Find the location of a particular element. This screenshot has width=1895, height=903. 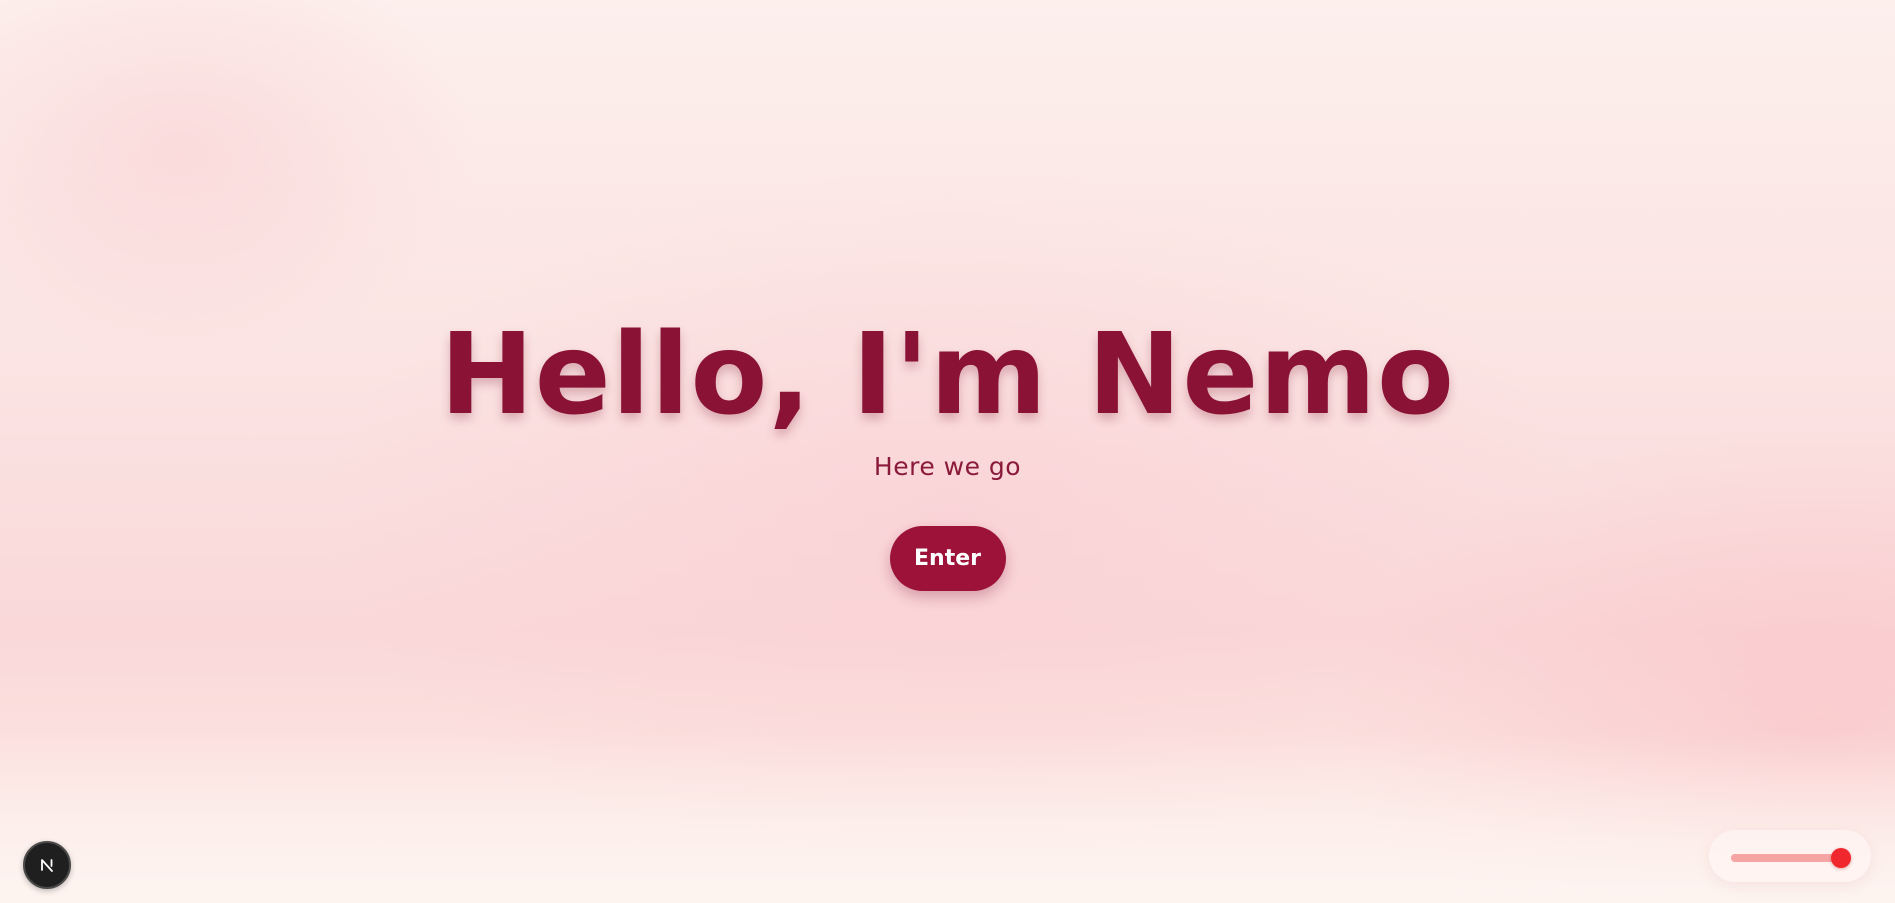

volume-control is located at coordinates (1790, 856).